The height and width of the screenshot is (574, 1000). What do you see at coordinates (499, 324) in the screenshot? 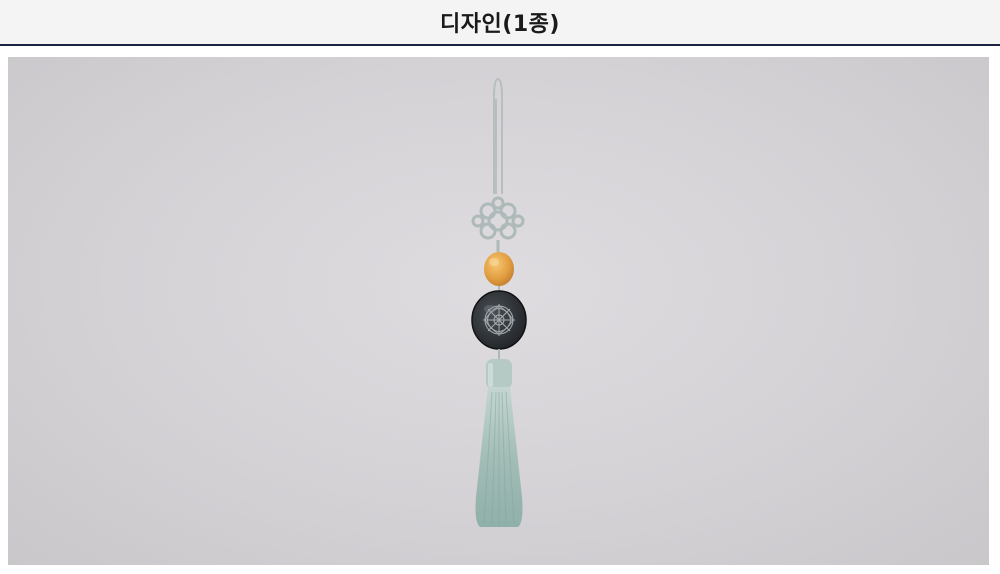
I see `medallion-pendant` at bounding box center [499, 324].